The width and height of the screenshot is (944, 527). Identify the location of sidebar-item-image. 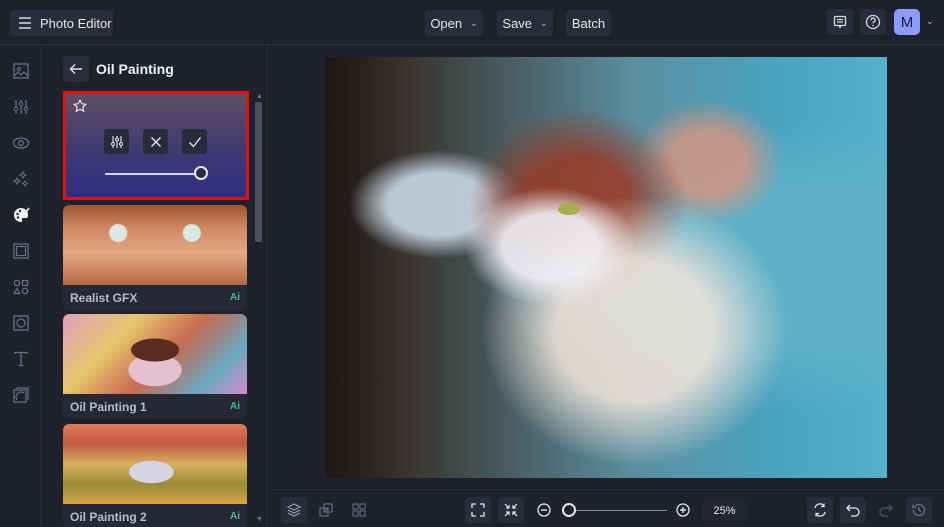
(21, 71).